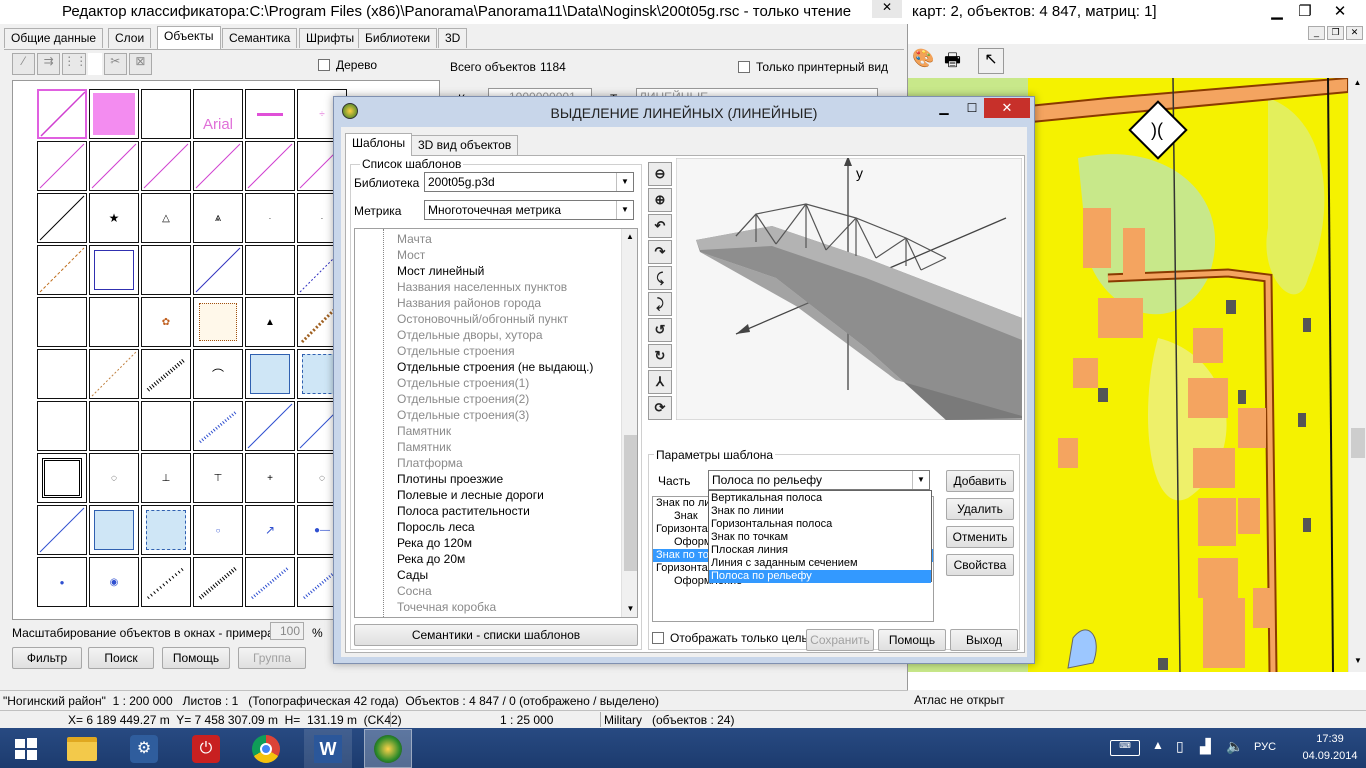 This screenshot has height=768, width=1366. What do you see at coordinates (1316, 33) in the screenshot?
I see `mdi-minimize-icon: _` at bounding box center [1316, 33].